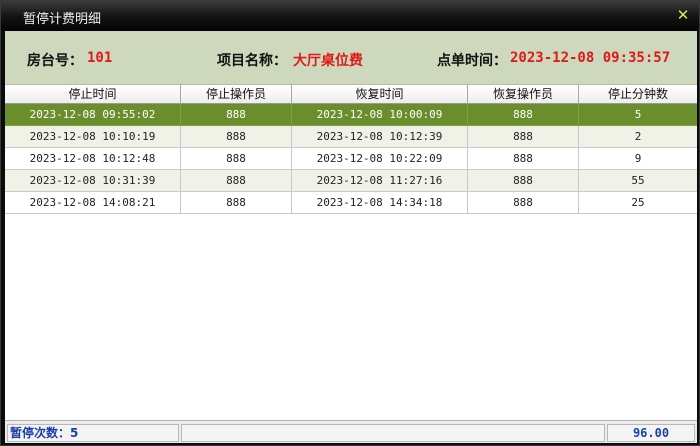  Describe the element at coordinates (638, 181) in the screenshot. I see `cell-stop-minutes: 55` at that location.